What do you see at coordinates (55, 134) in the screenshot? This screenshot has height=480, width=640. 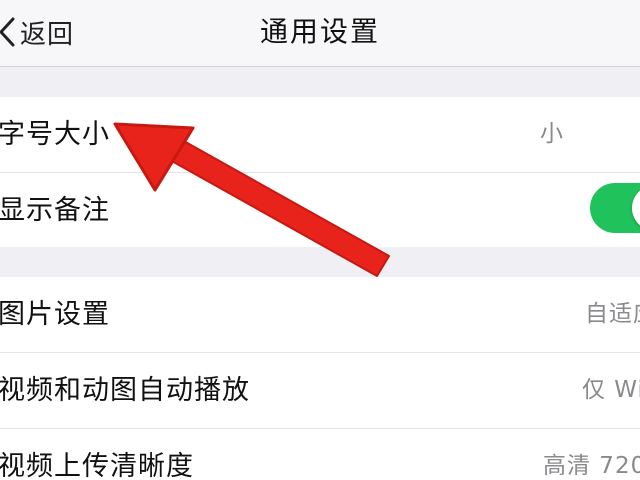 I see `setting-label: 字号大小` at bounding box center [55, 134].